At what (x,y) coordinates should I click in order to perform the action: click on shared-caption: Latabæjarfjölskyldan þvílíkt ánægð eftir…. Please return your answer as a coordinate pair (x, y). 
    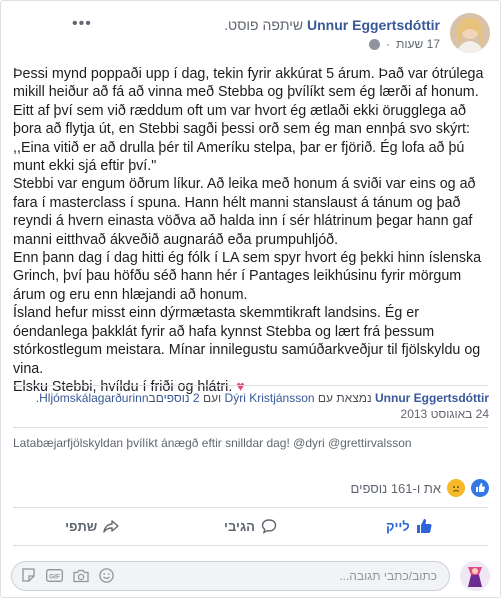
    Looking at the image, I should click on (212, 443).